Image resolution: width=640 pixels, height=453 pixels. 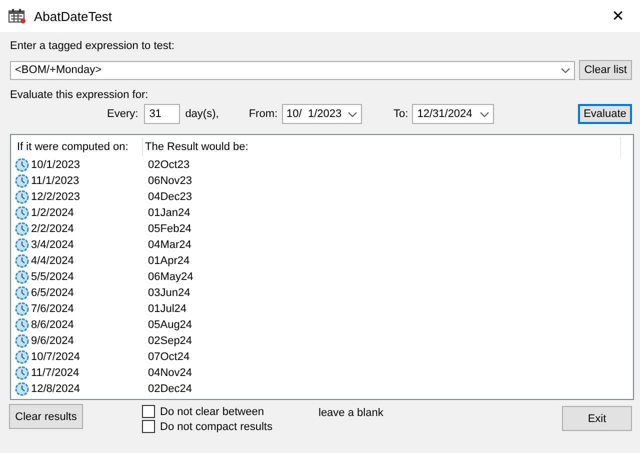 What do you see at coordinates (81, 325) in the screenshot?
I see `list-item: 8/6/2024` at bounding box center [81, 325].